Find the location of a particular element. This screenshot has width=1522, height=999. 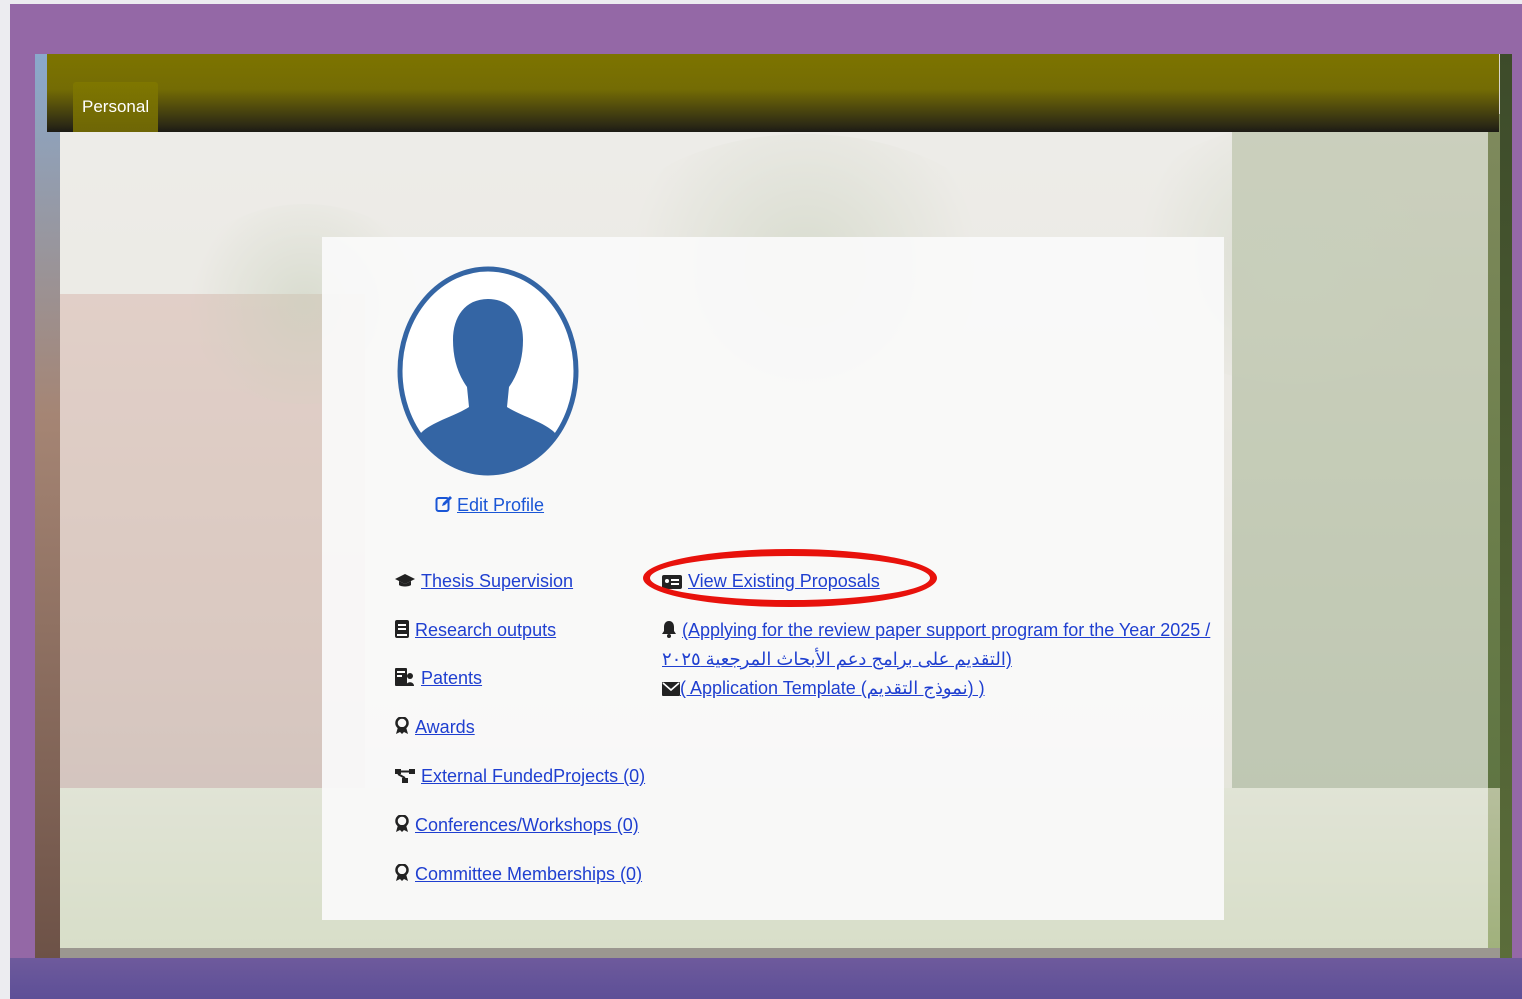

conferences-workshops-link: Conferences/Workshops (0) is located at coordinates (517, 825).